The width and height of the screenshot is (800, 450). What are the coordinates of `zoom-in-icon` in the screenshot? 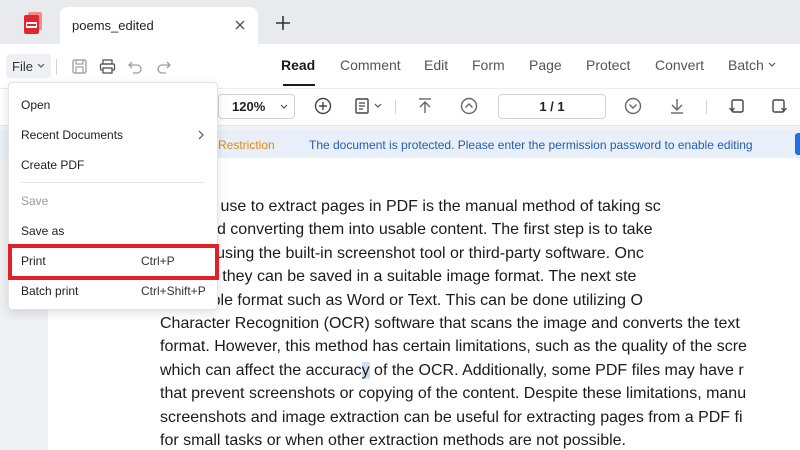 It's located at (323, 106).